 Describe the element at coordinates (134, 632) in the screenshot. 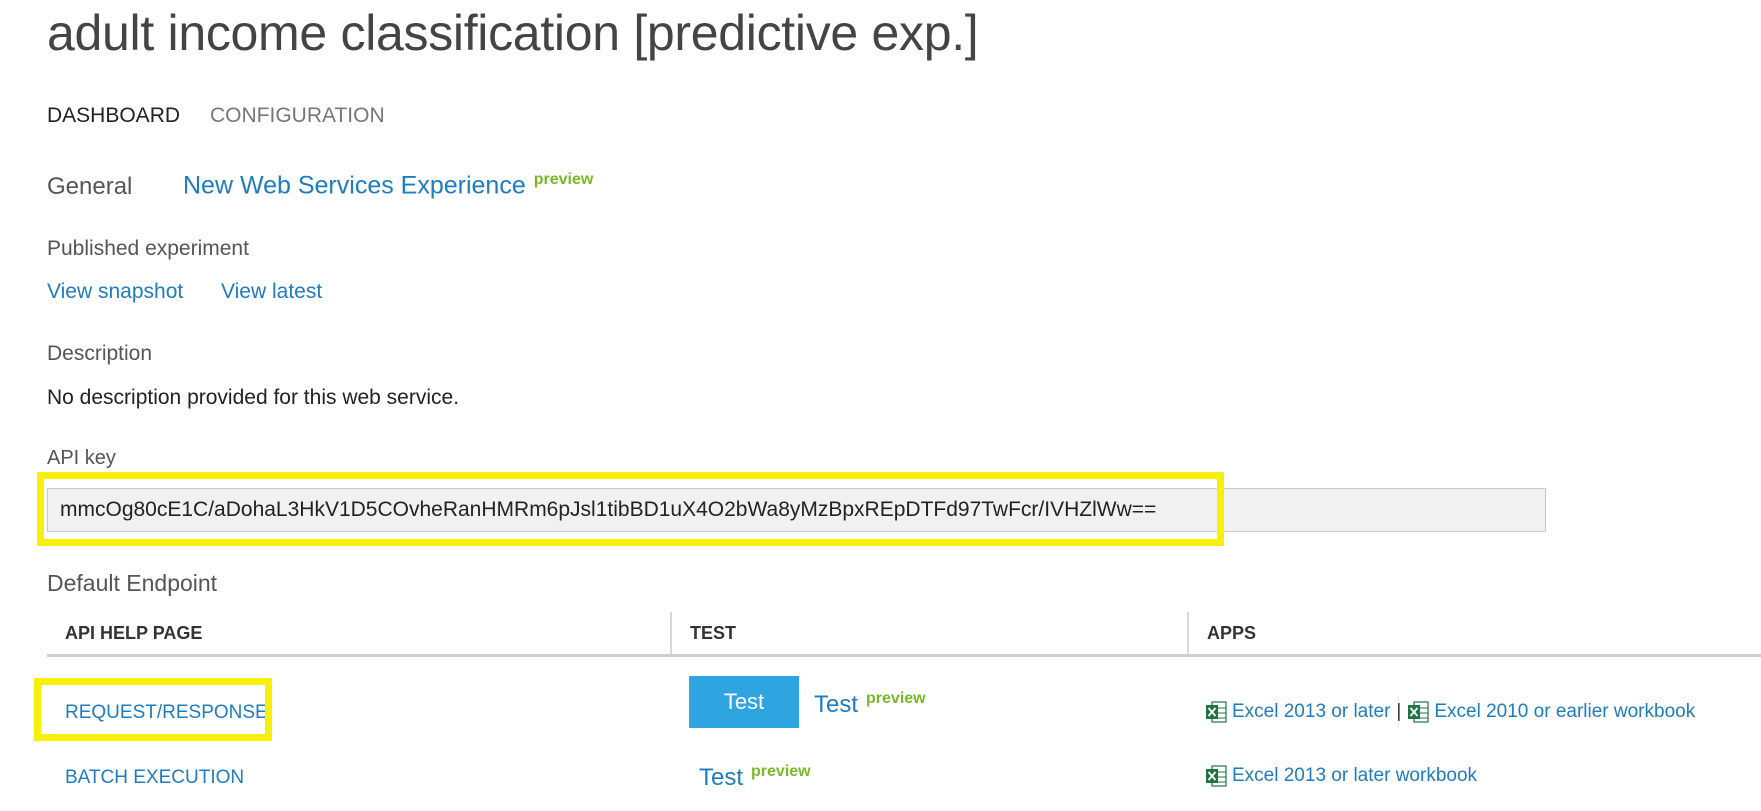

I see `column-header-api-help: API HELP PAGE` at that location.